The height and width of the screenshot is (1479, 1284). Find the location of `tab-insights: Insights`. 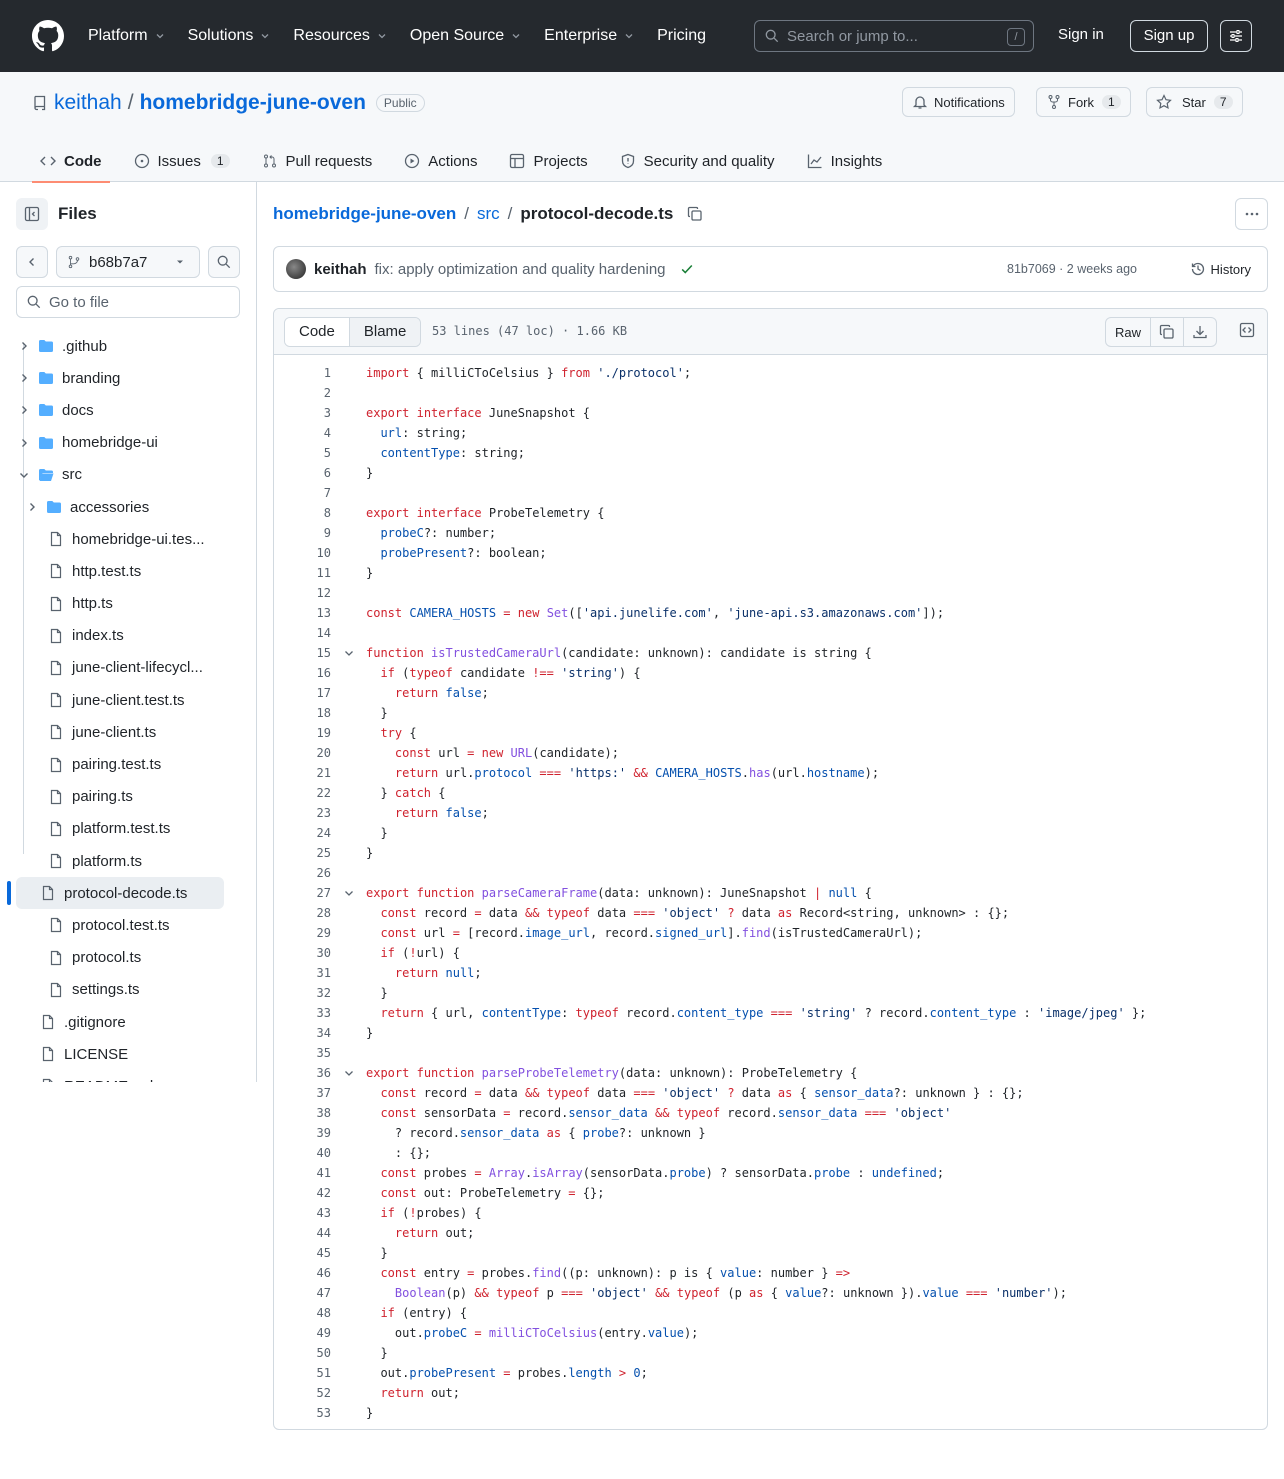

tab-insights: Insights is located at coordinates (845, 161).